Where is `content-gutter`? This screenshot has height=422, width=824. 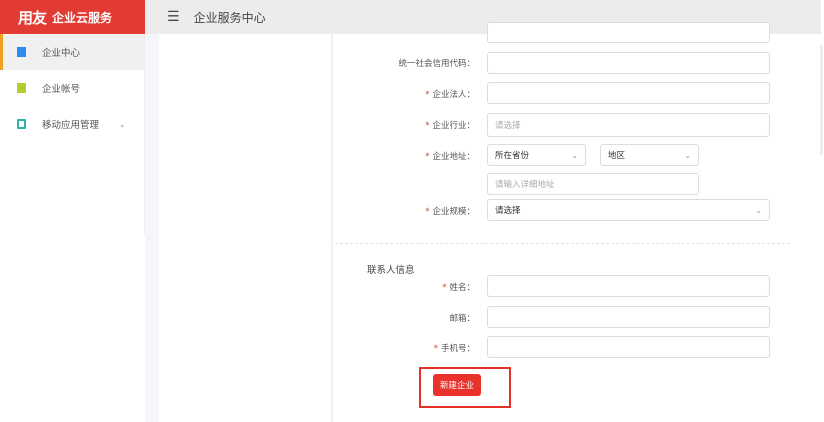
content-gutter is located at coordinates (152, 228).